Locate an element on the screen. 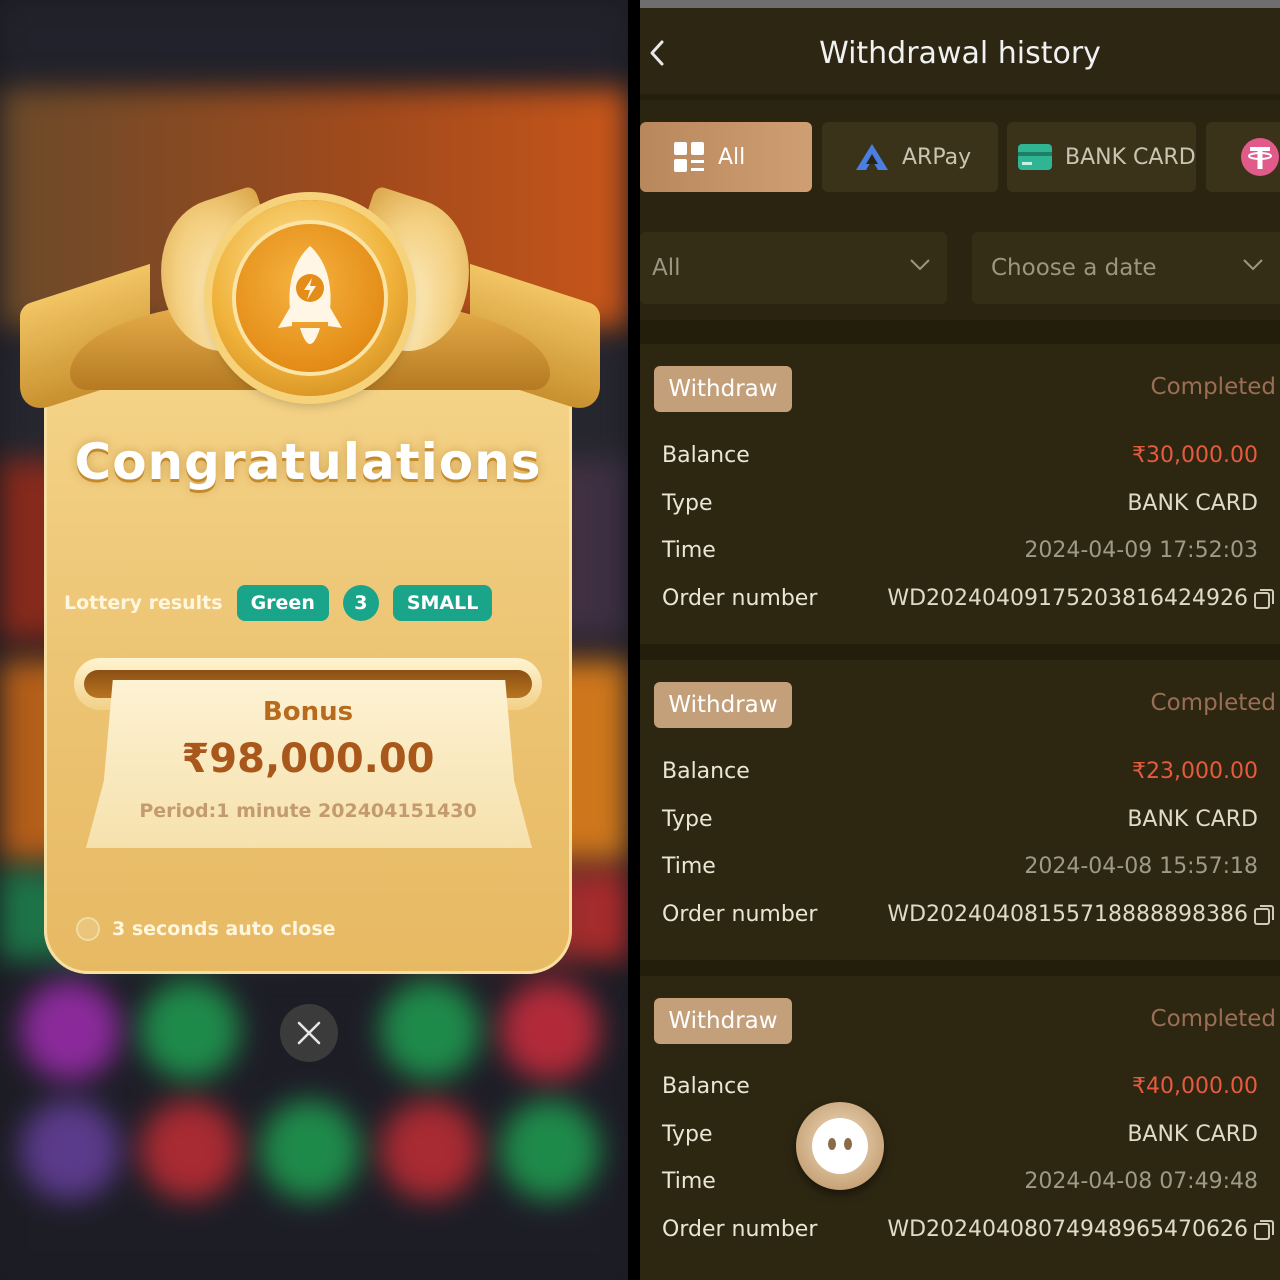  time-value: 2024-04-08 15:57:18 is located at coordinates (1141, 866).